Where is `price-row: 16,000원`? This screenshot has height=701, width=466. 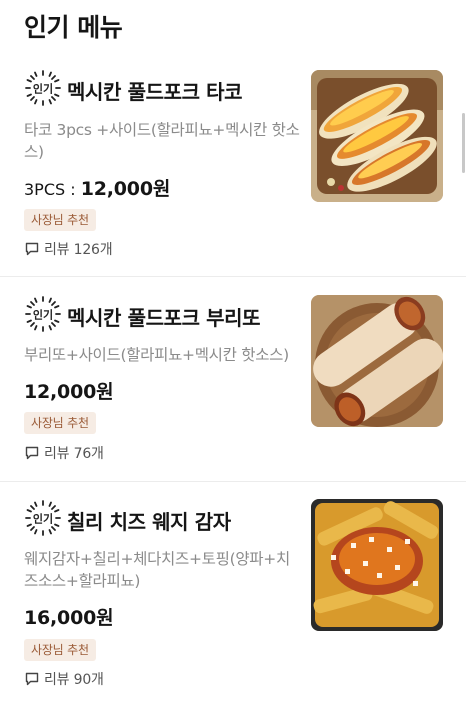
price-row: 16,000원 is located at coordinates (69, 616).